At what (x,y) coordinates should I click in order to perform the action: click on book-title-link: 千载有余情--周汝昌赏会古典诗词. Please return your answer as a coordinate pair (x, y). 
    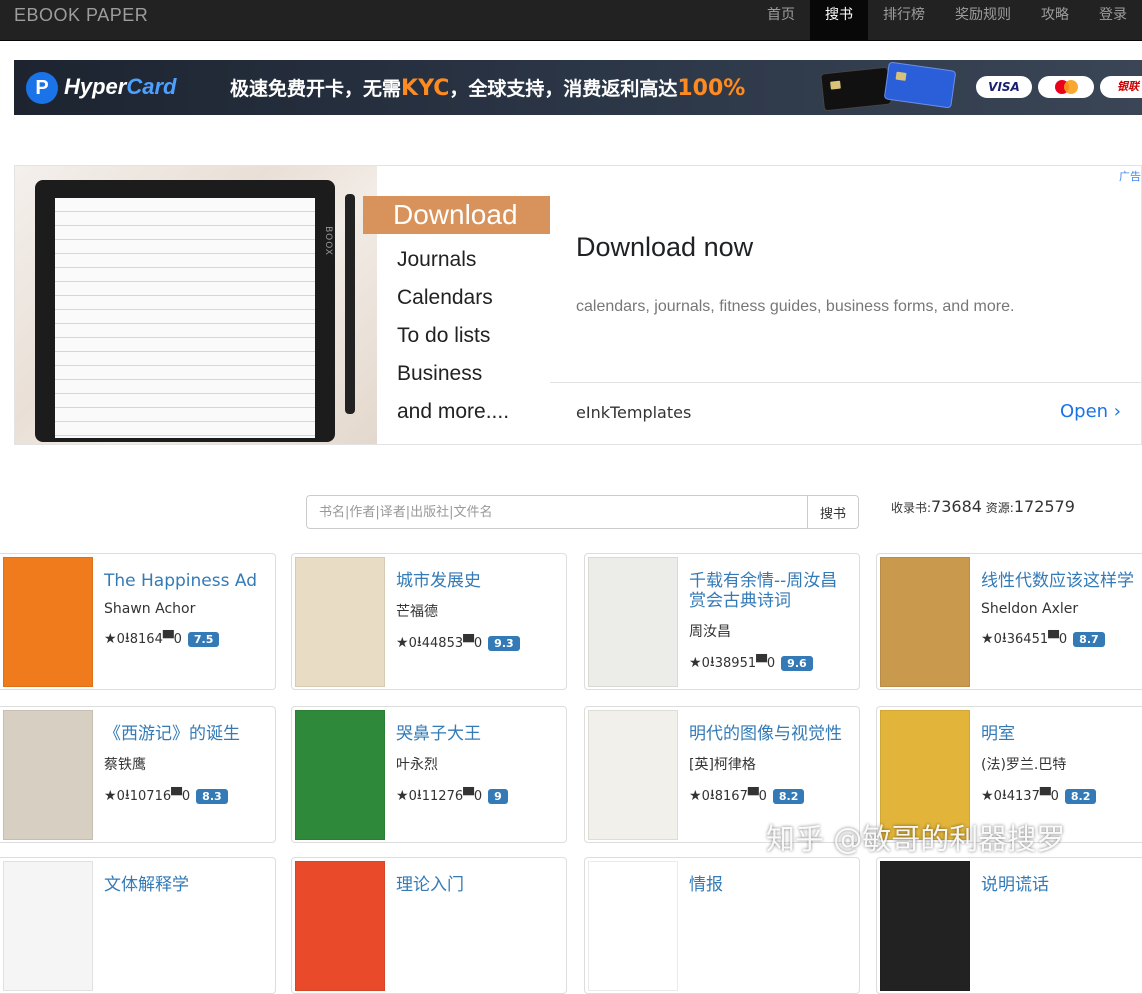
    Looking at the image, I should click on (770, 591).